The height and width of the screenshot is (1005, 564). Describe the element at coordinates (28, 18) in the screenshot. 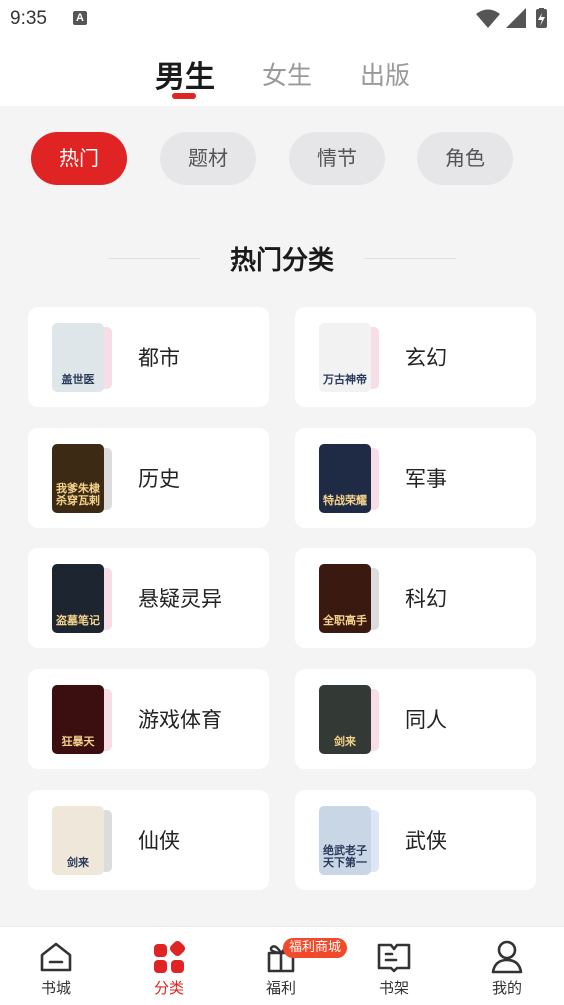

I see `status-time: 9:35` at that location.